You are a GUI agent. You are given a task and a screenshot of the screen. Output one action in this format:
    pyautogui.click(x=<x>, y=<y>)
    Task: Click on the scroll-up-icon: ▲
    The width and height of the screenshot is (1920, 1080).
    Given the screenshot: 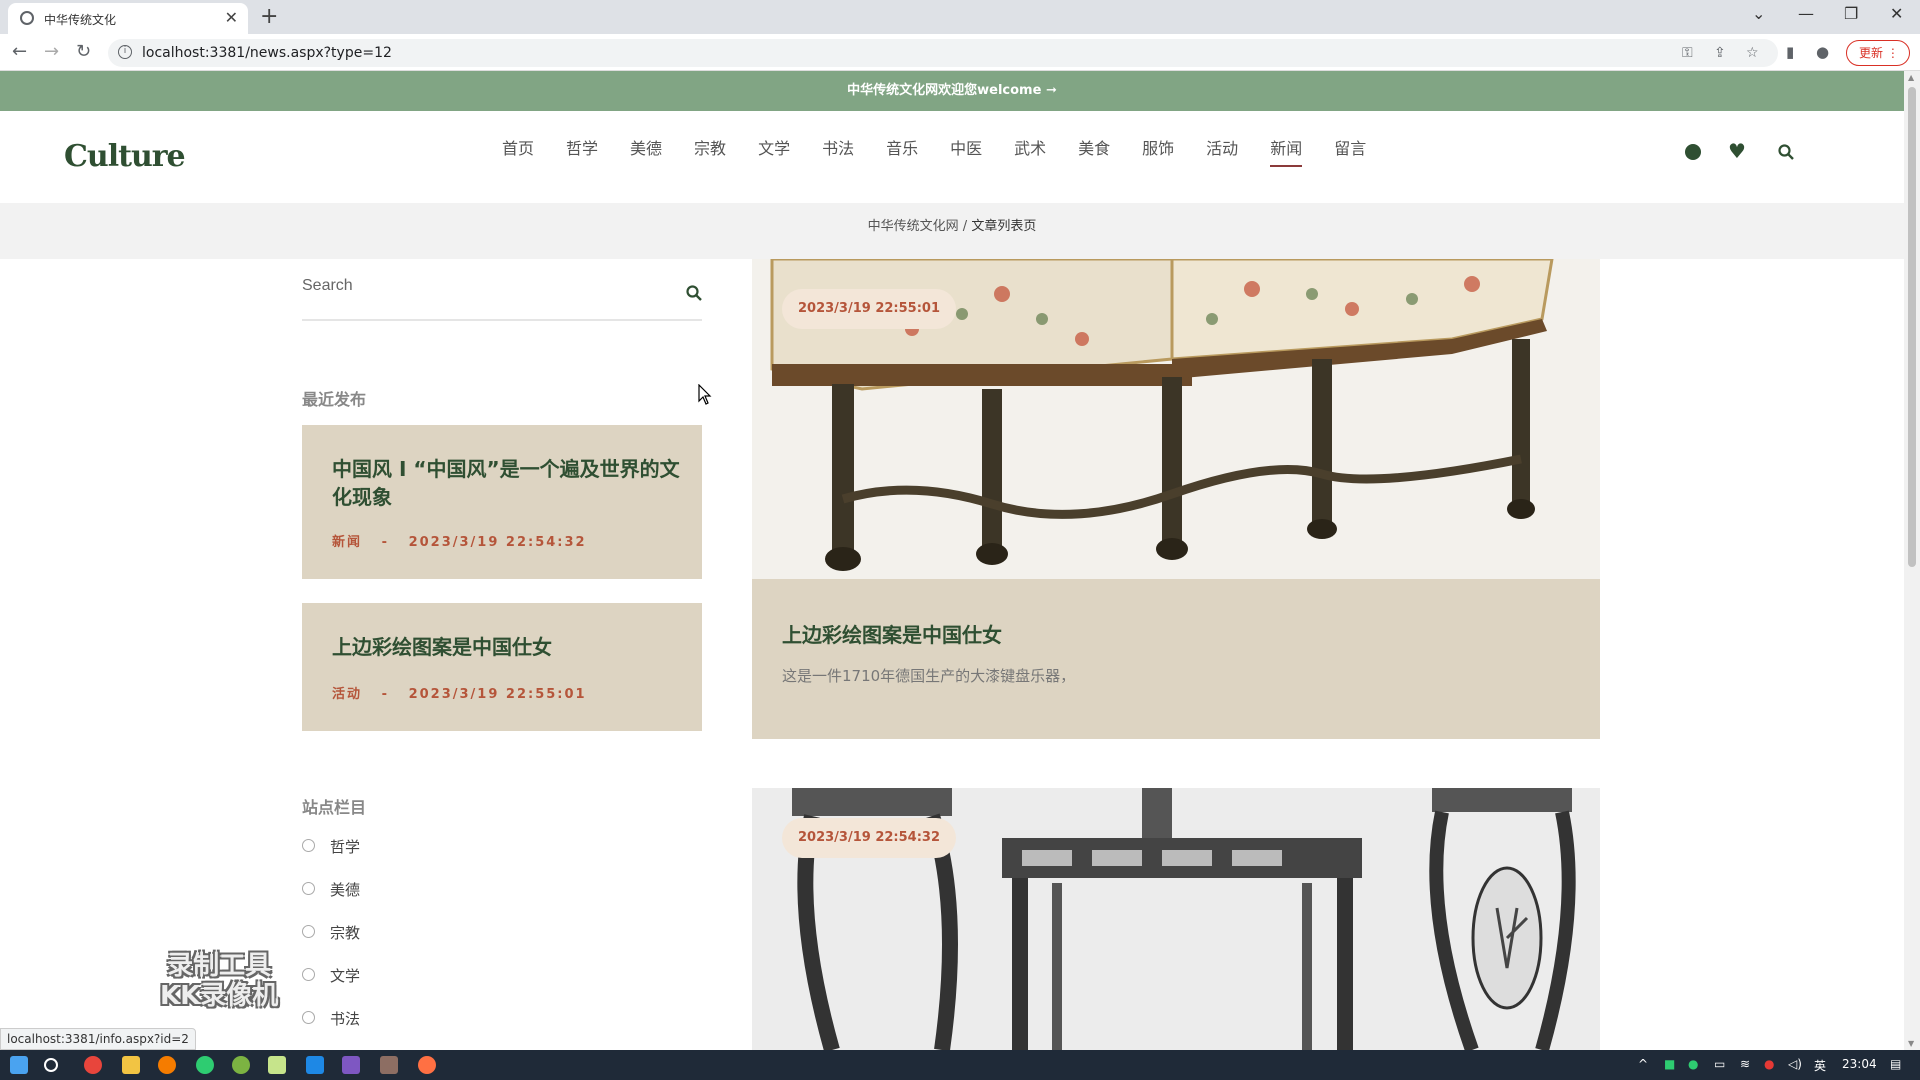 What is the action you would take?
    pyautogui.click(x=1911, y=77)
    